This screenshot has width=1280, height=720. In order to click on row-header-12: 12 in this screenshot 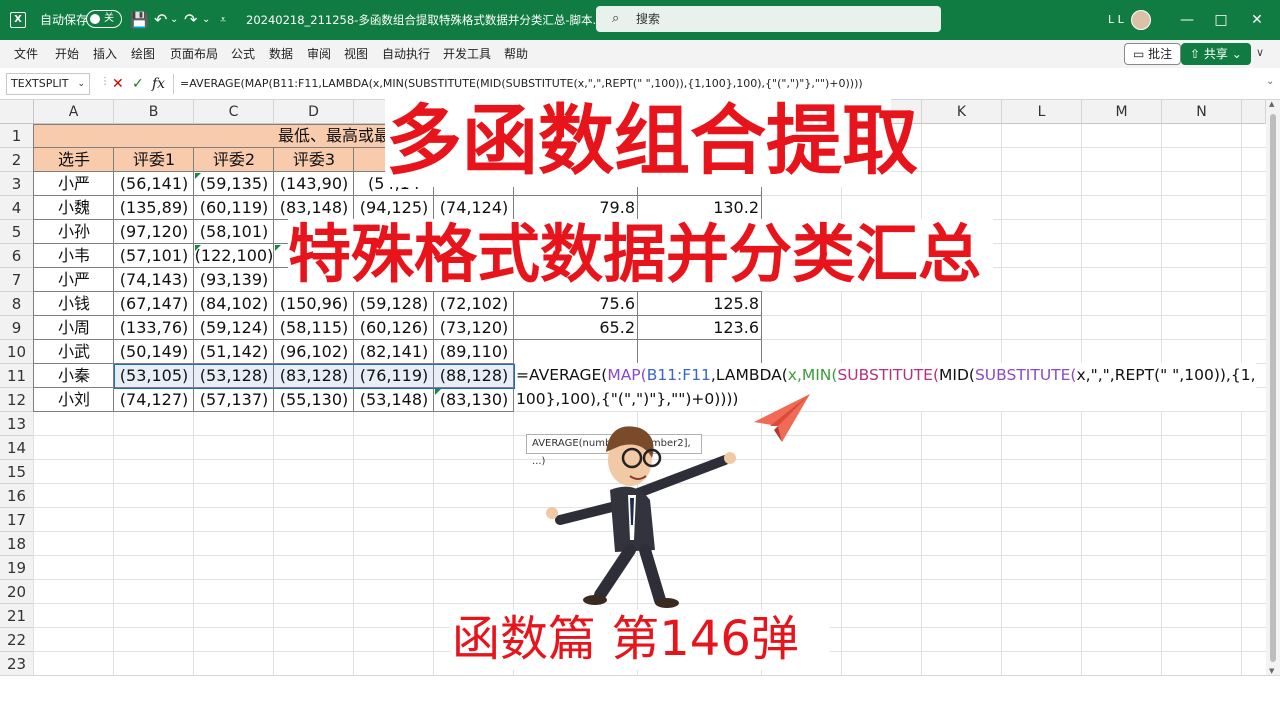, I will do `click(17, 400)`.